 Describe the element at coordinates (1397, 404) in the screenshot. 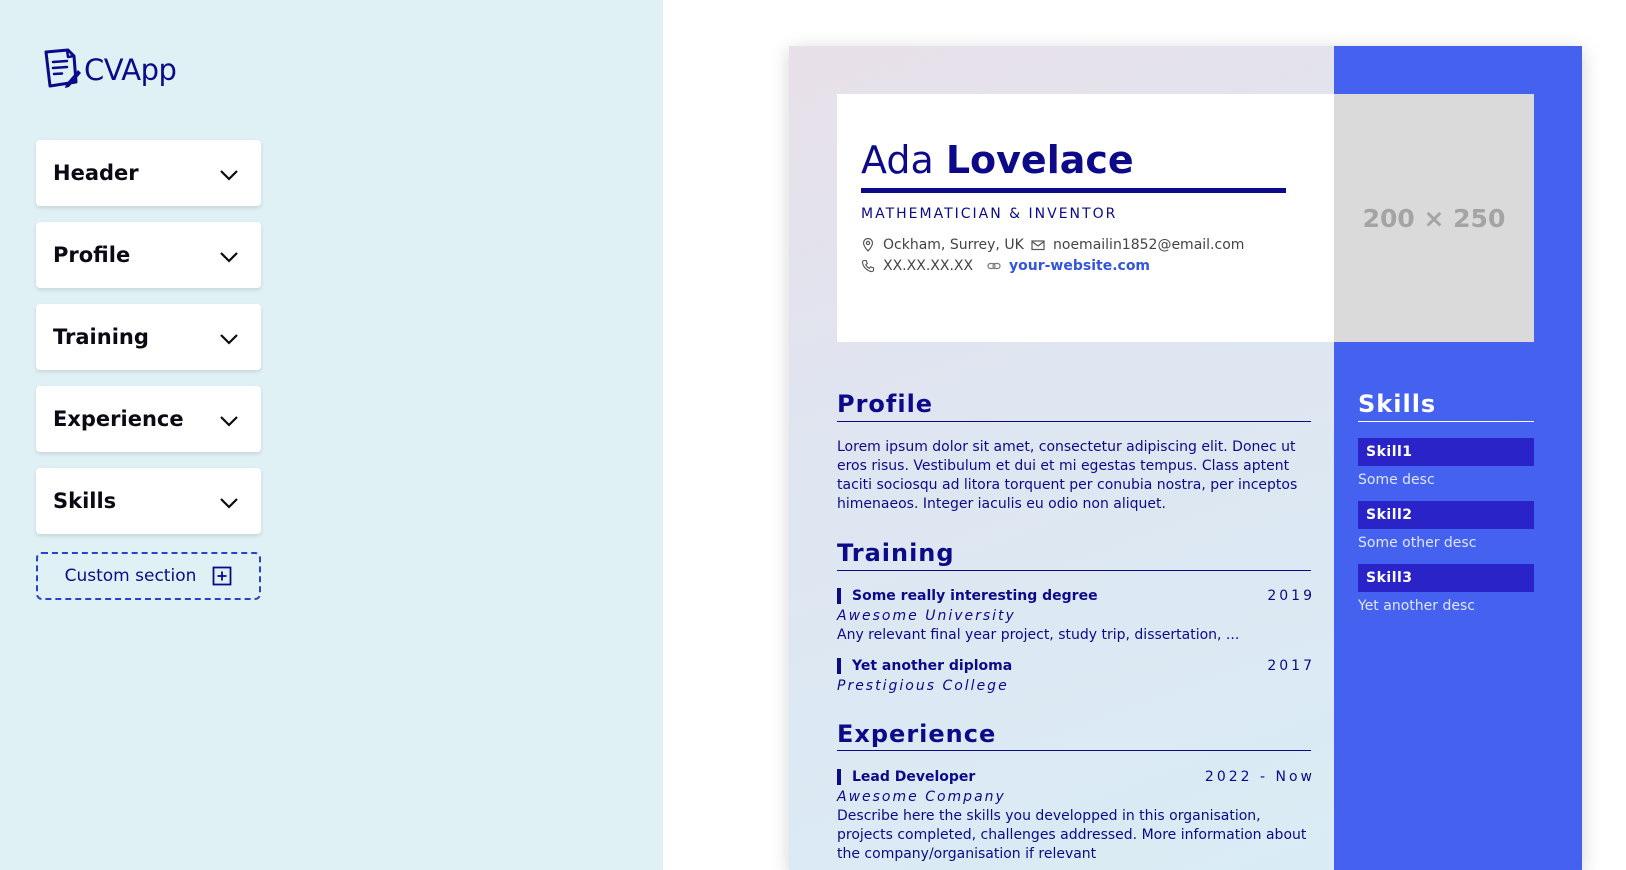

I see `skills-section-title: Skills` at that location.